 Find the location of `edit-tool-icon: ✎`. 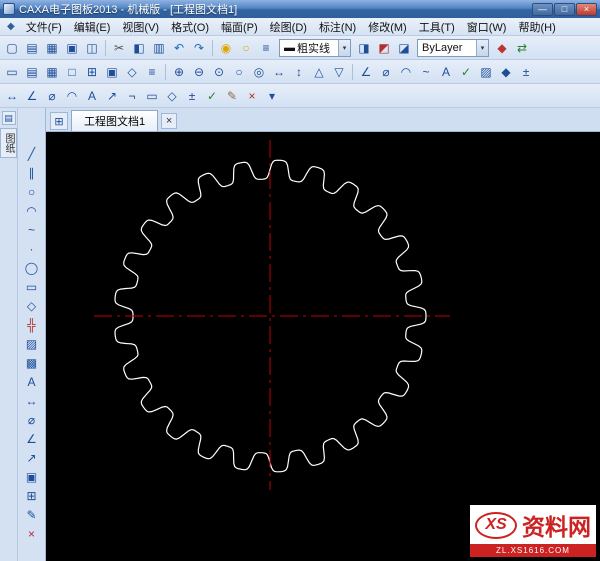

edit-tool-icon: ✎ is located at coordinates (32, 514).